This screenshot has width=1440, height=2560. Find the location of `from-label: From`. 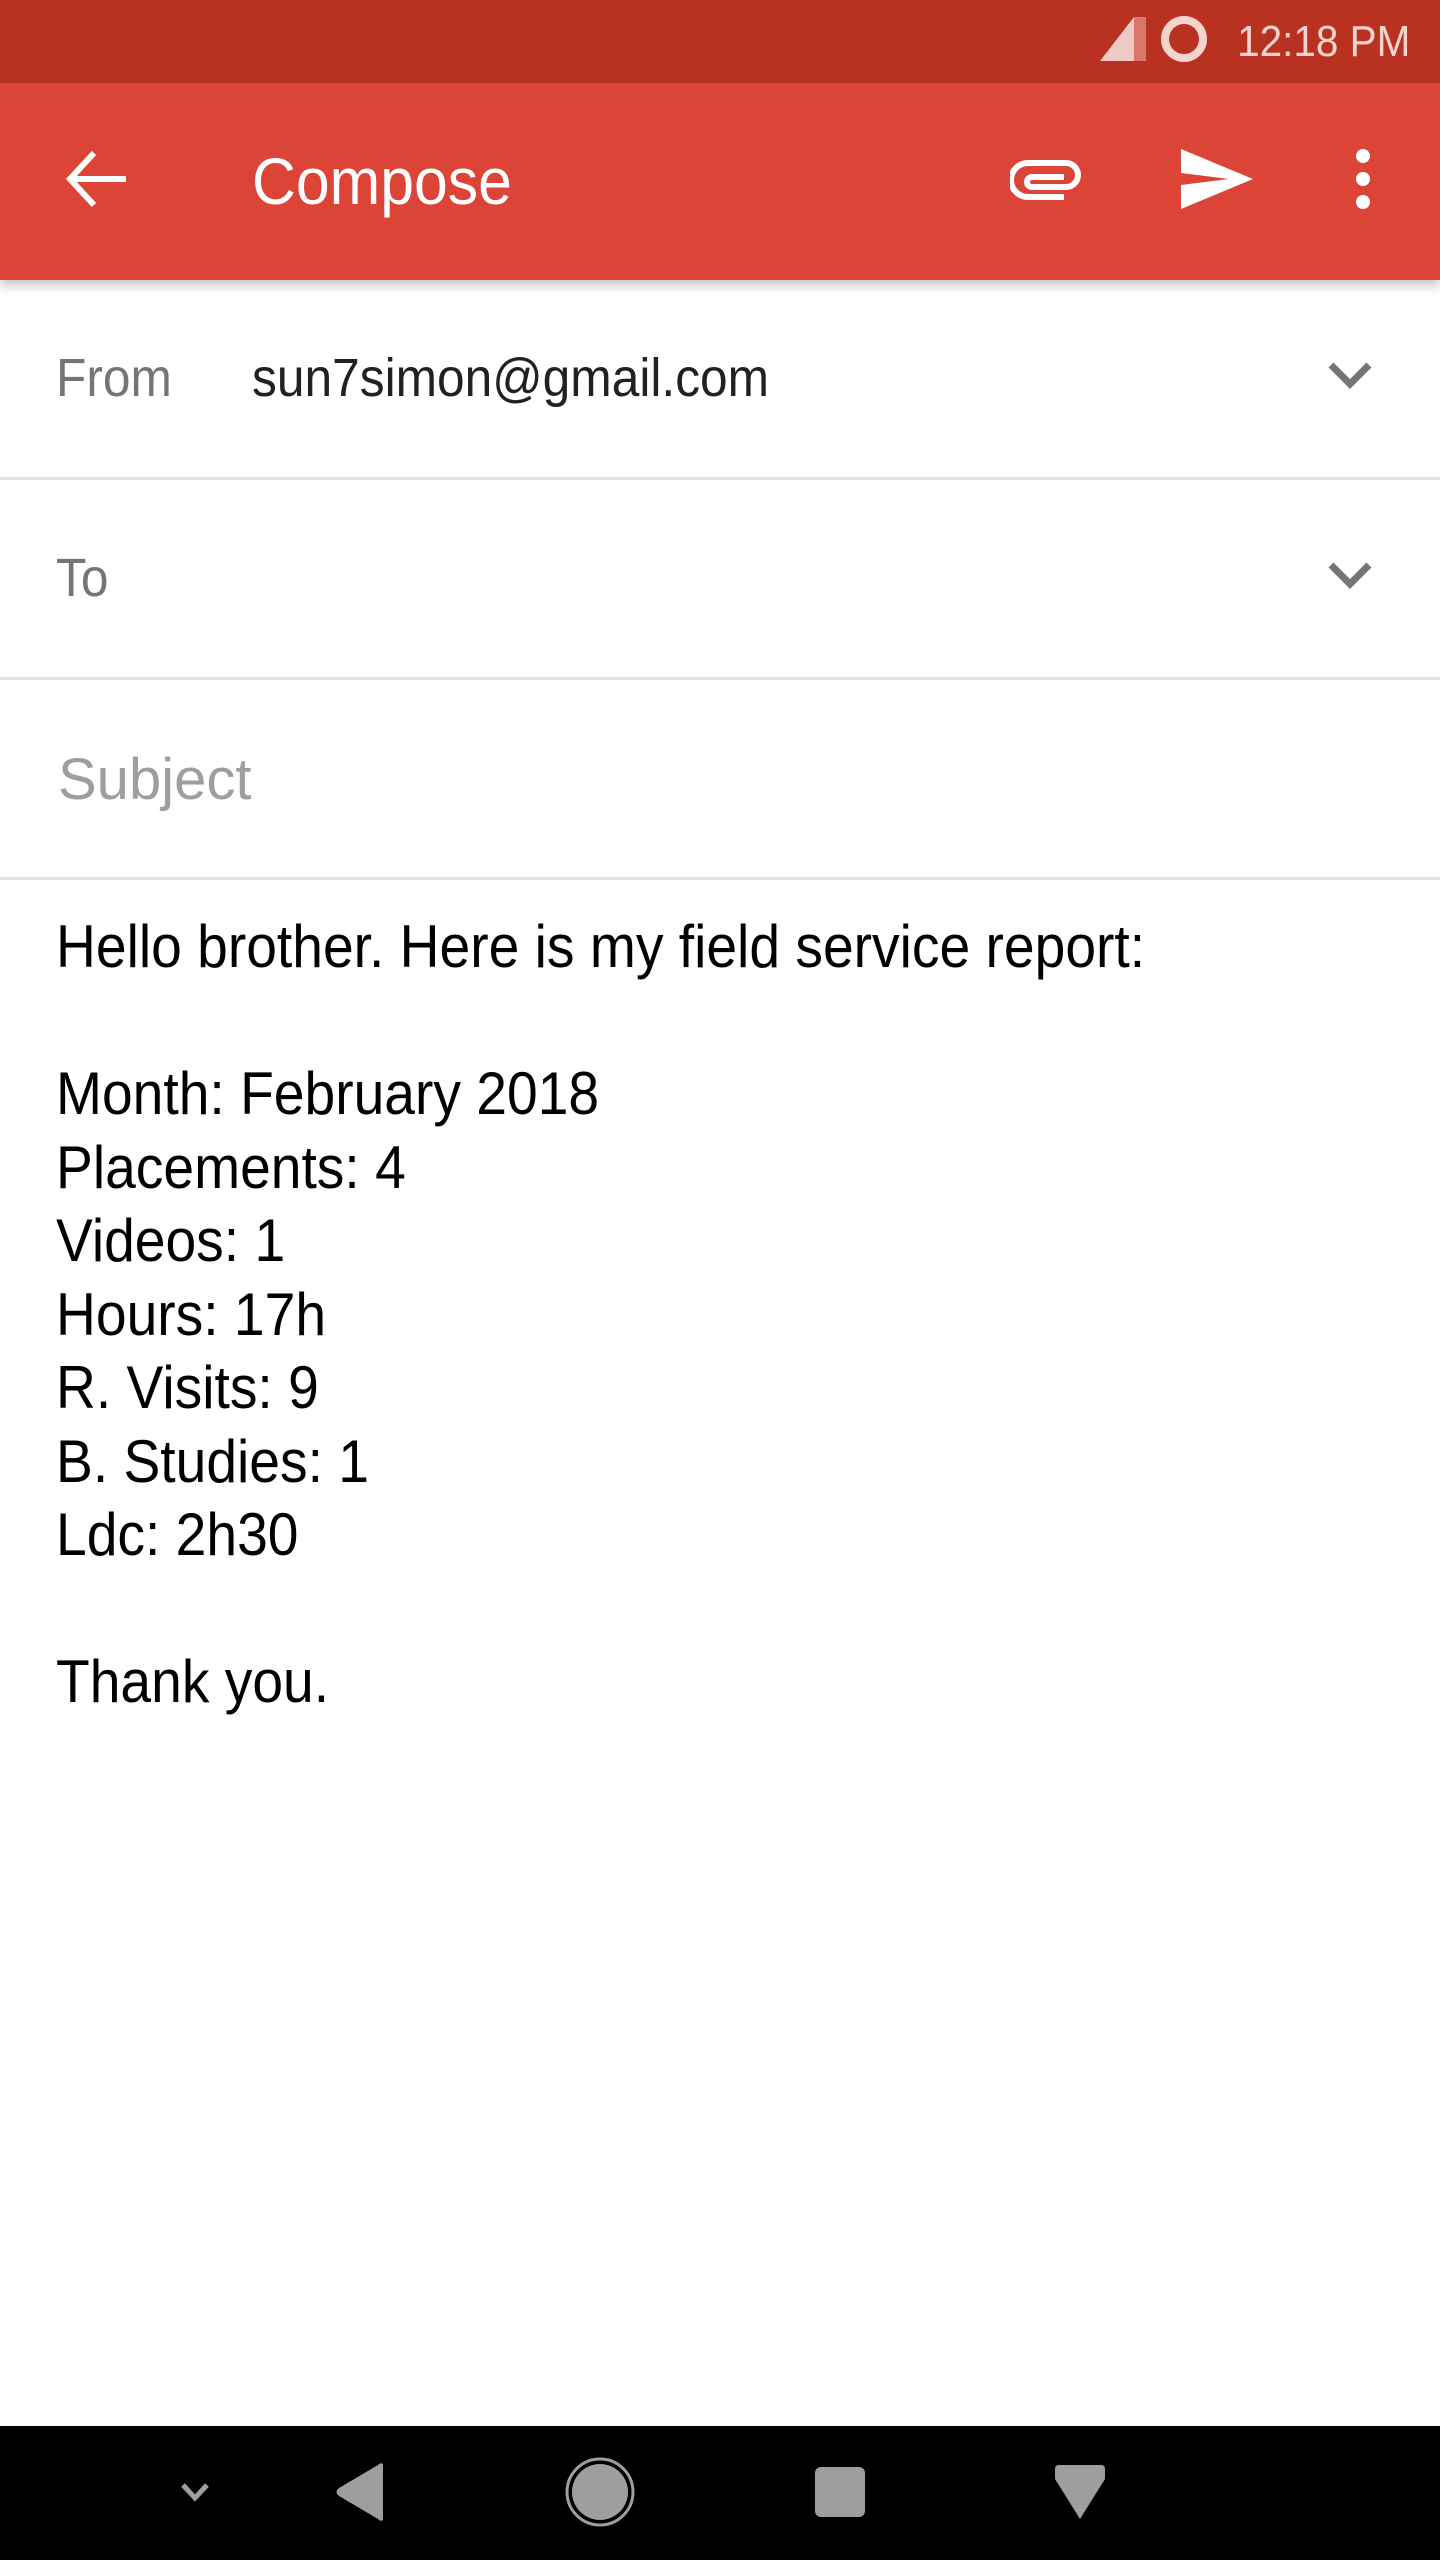

from-label: From is located at coordinates (114, 378).